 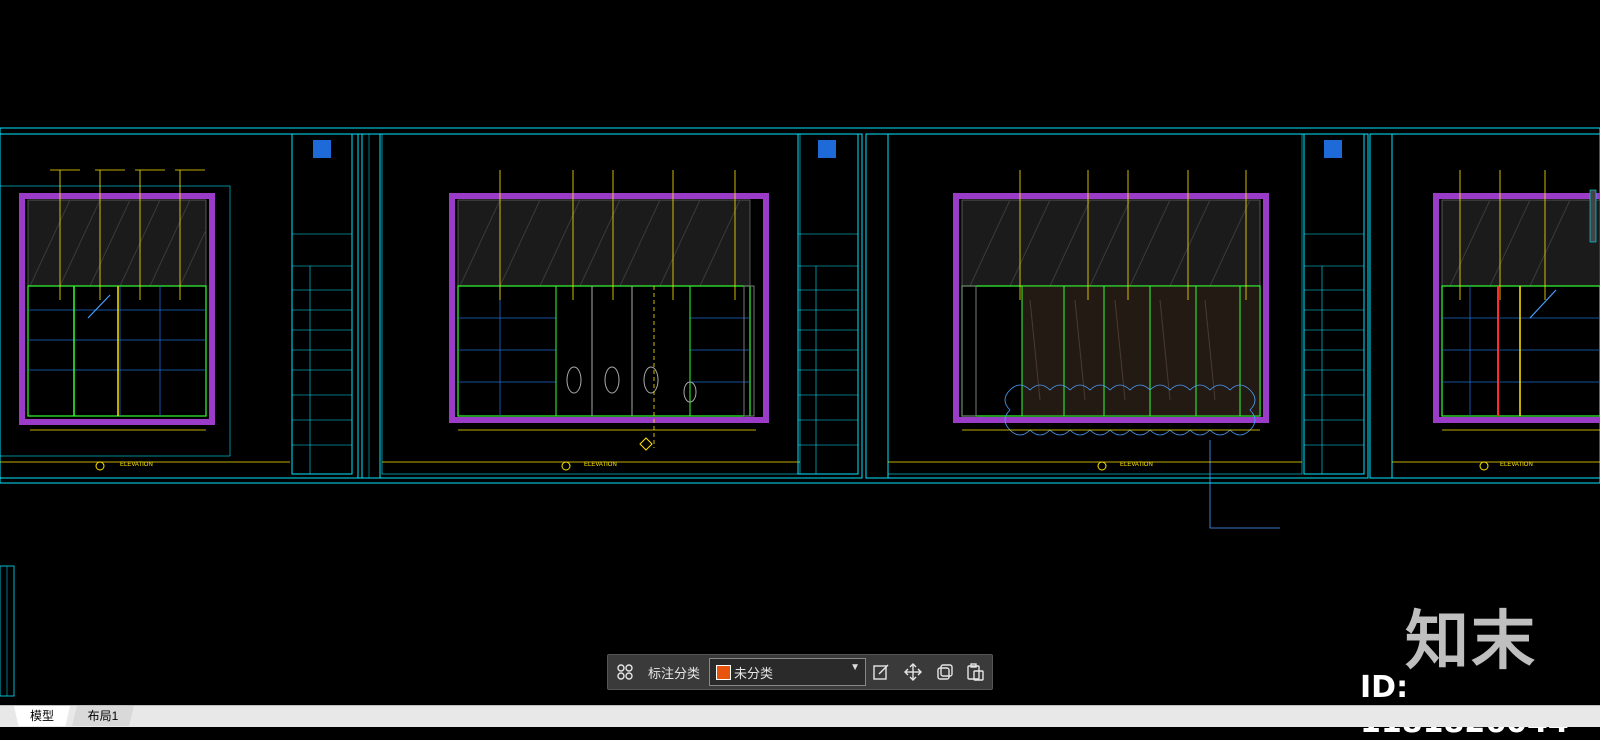 What do you see at coordinates (42, 716) in the screenshot?
I see `tab-model: 模型` at bounding box center [42, 716].